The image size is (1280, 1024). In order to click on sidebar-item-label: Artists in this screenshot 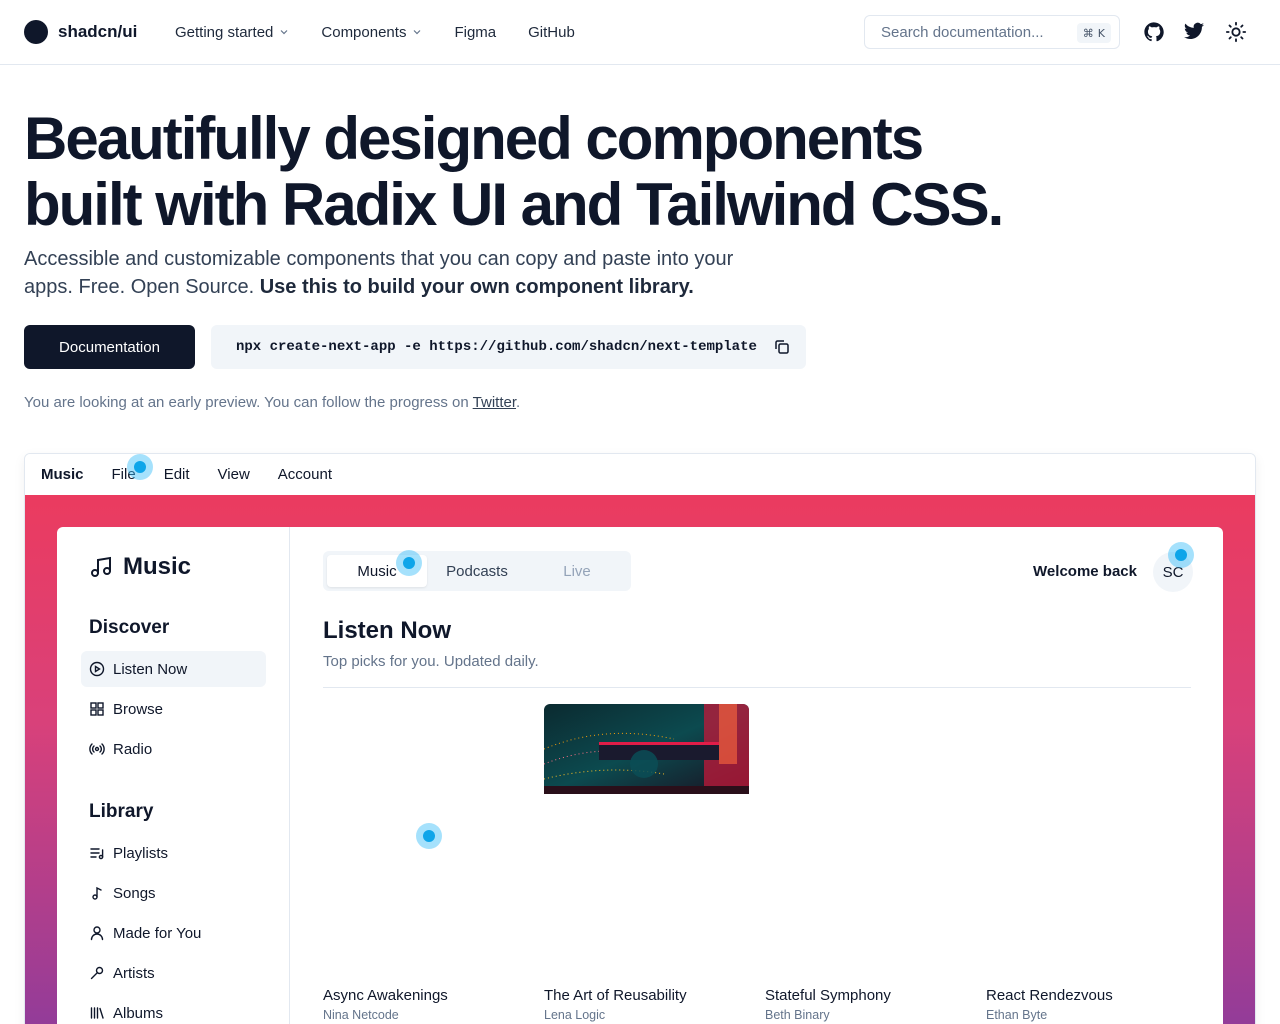, I will do `click(134, 973)`.